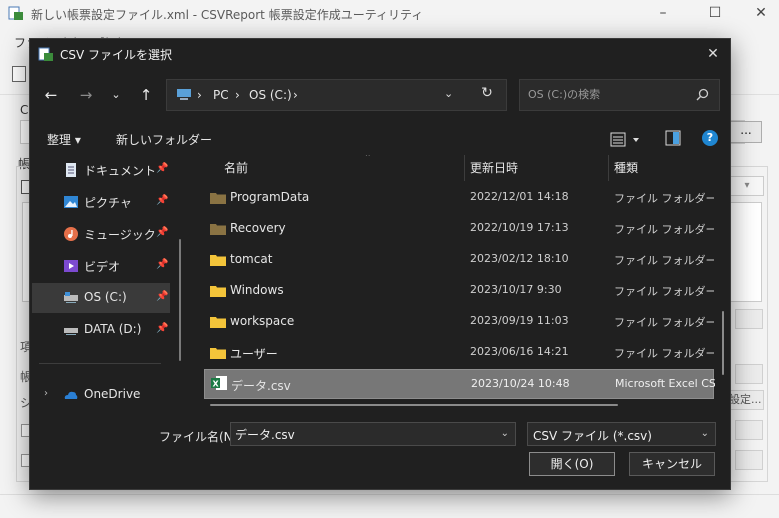 Image resolution: width=779 pixels, height=518 pixels. I want to click on address-bar: › PC › OS (C:) ›, so click(336, 95).